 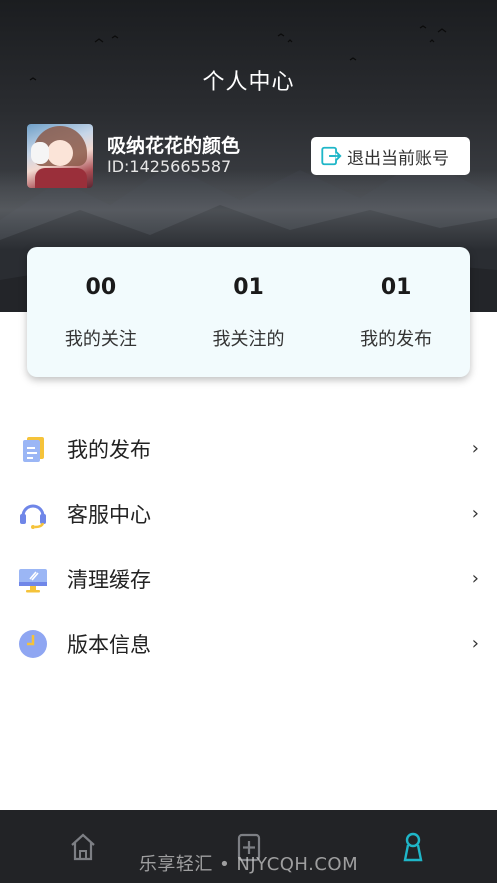 What do you see at coordinates (60, 156) in the screenshot?
I see `avatar` at bounding box center [60, 156].